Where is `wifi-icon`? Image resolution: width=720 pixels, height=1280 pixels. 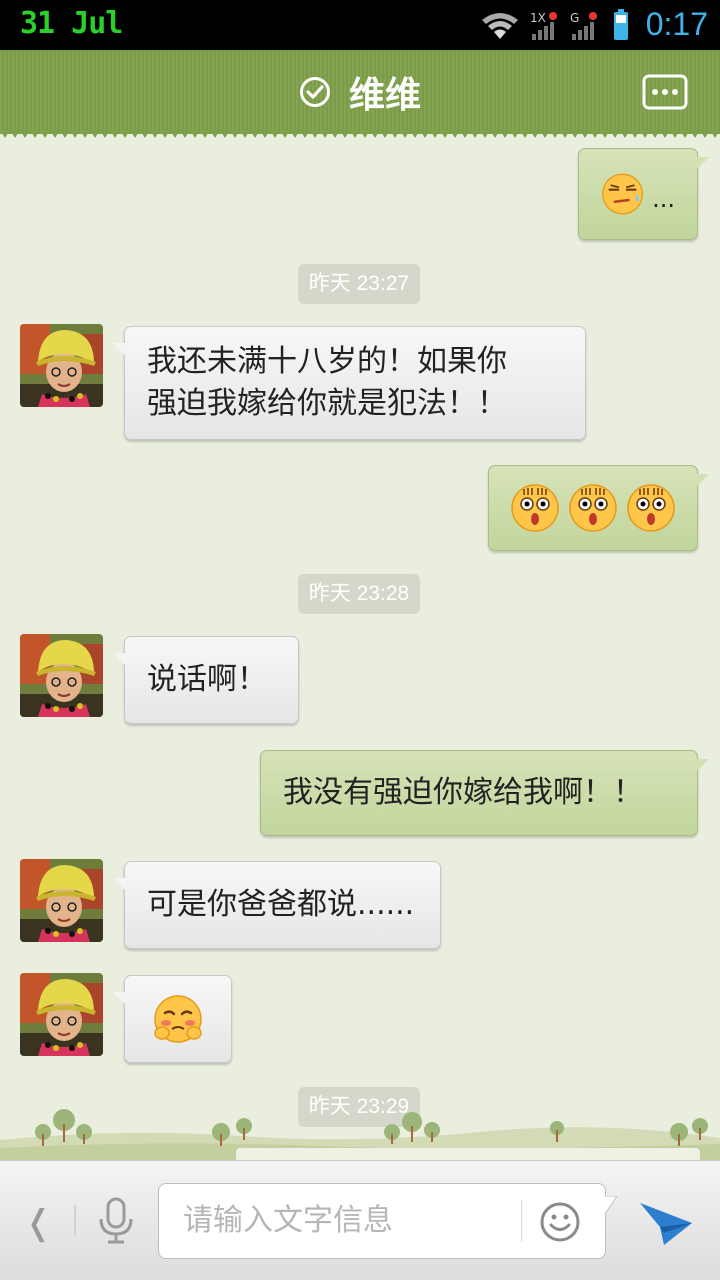 wifi-icon is located at coordinates (500, 26).